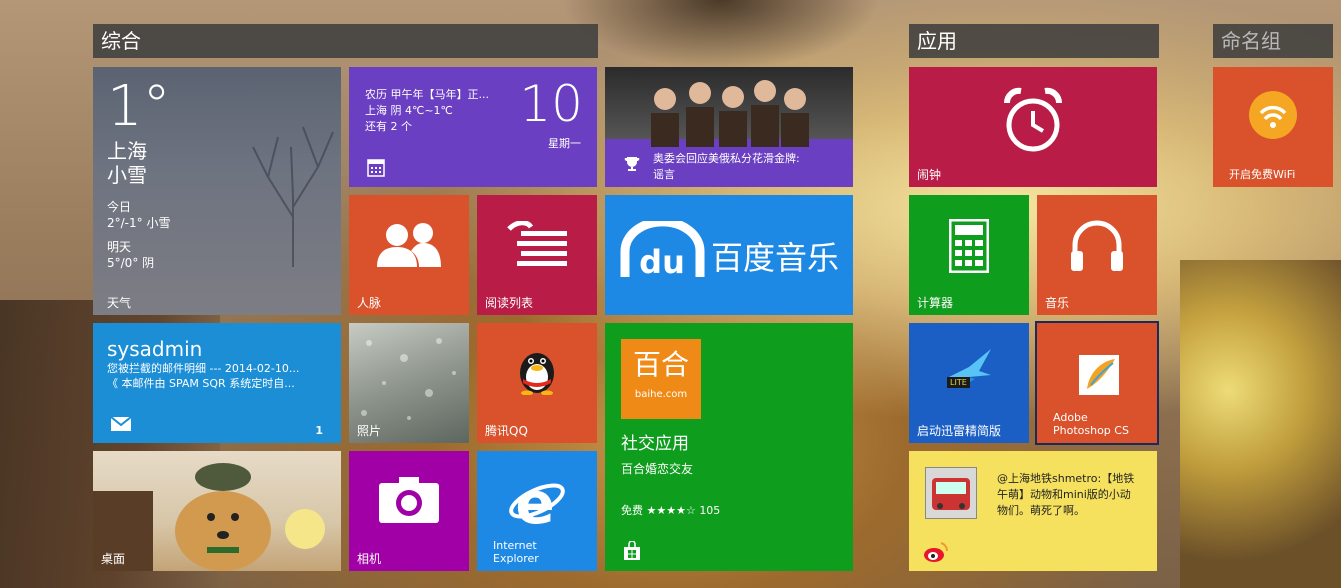 The height and width of the screenshot is (588, 1341). I want to click on desktop-label: 桌面, so click(113, 559).